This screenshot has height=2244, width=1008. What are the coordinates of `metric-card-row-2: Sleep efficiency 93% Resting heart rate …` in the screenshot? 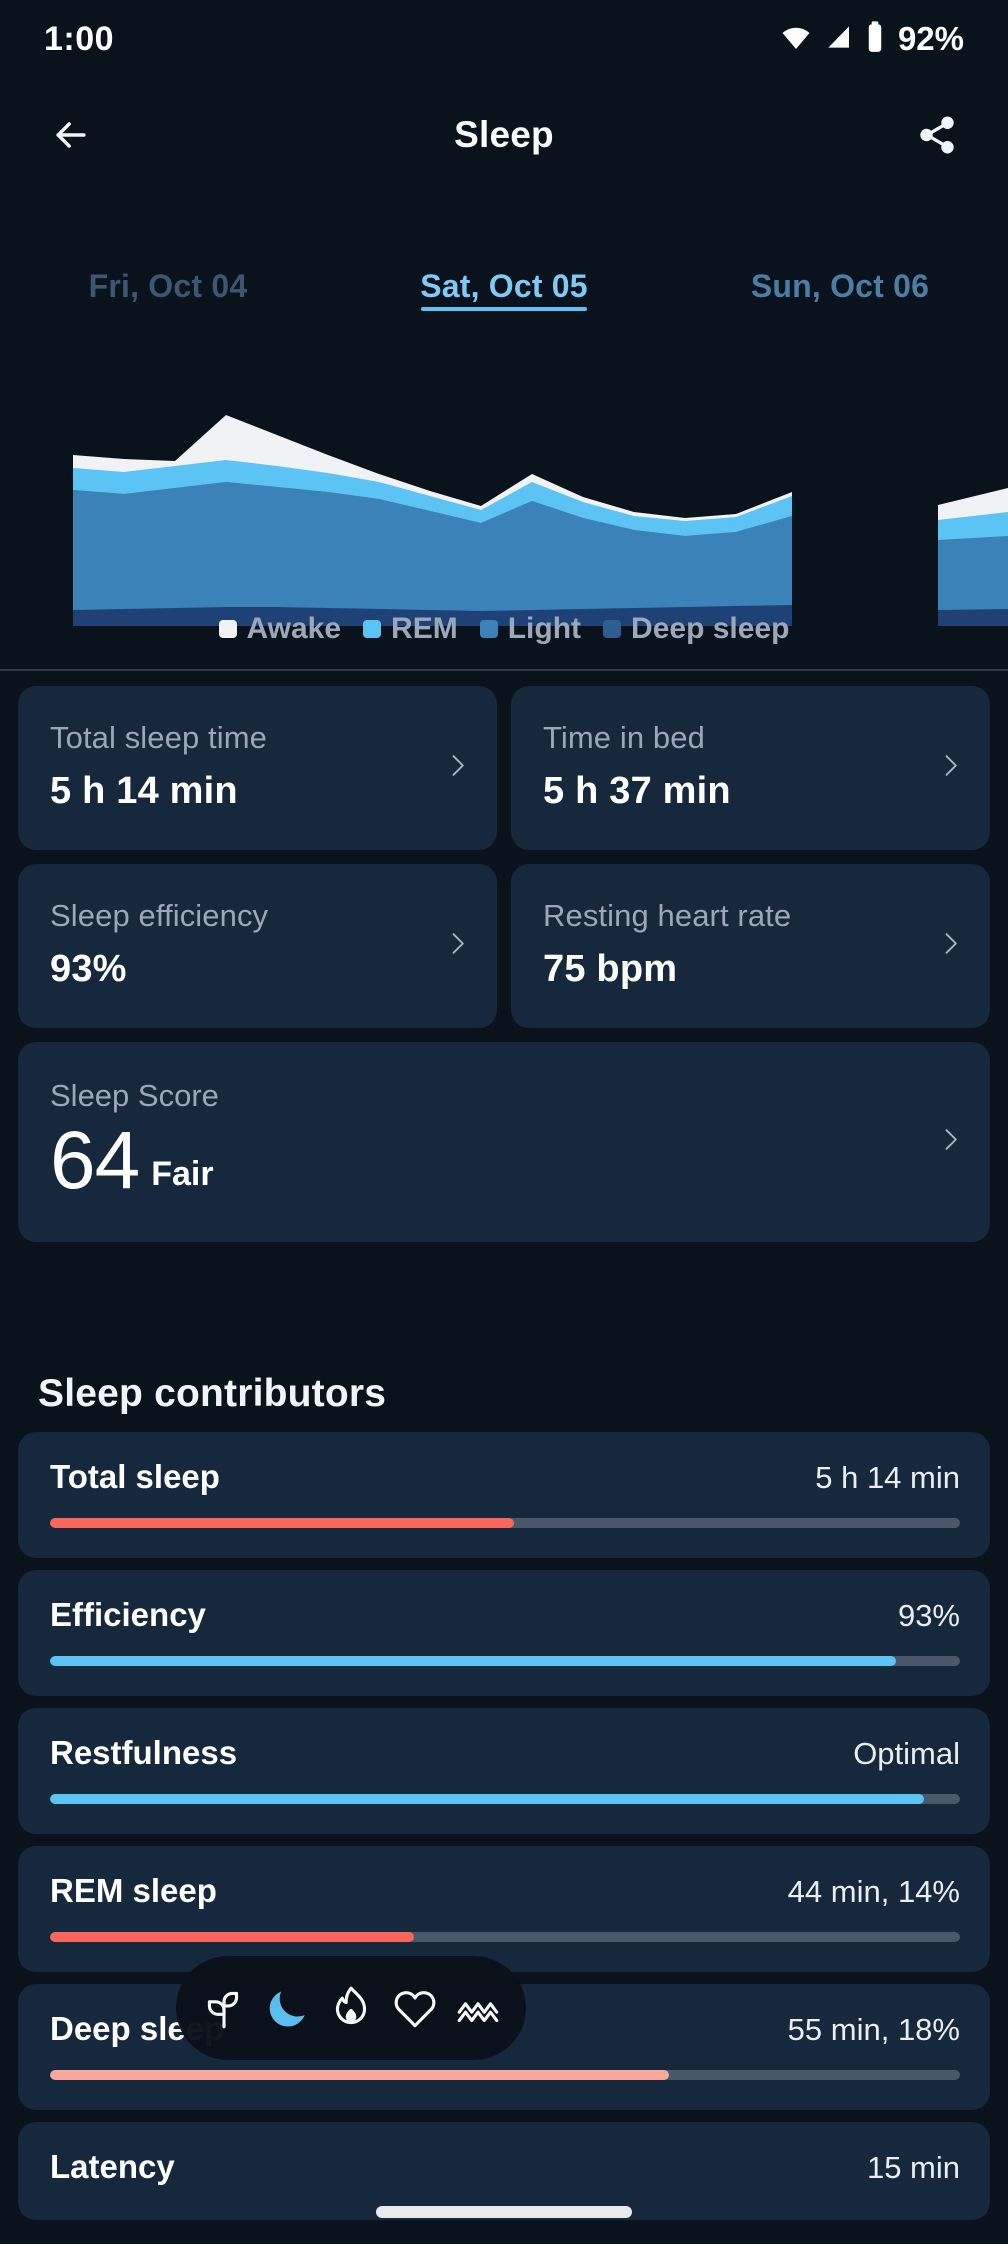 It's located at (504, 946).